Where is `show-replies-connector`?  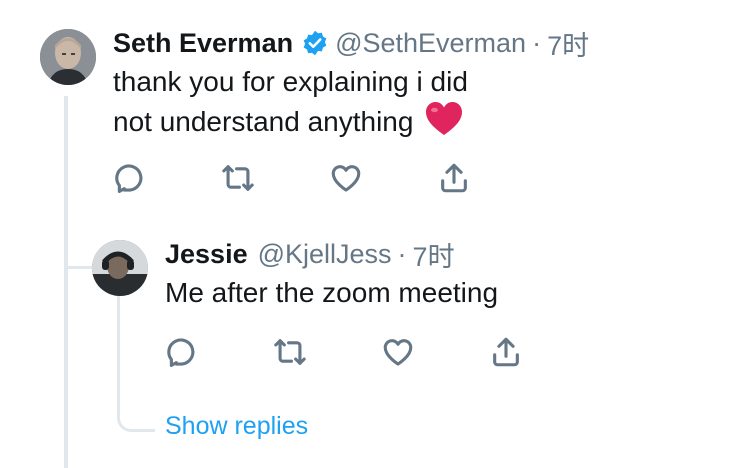 show-replies-connector is located at coordinates (136, 418).